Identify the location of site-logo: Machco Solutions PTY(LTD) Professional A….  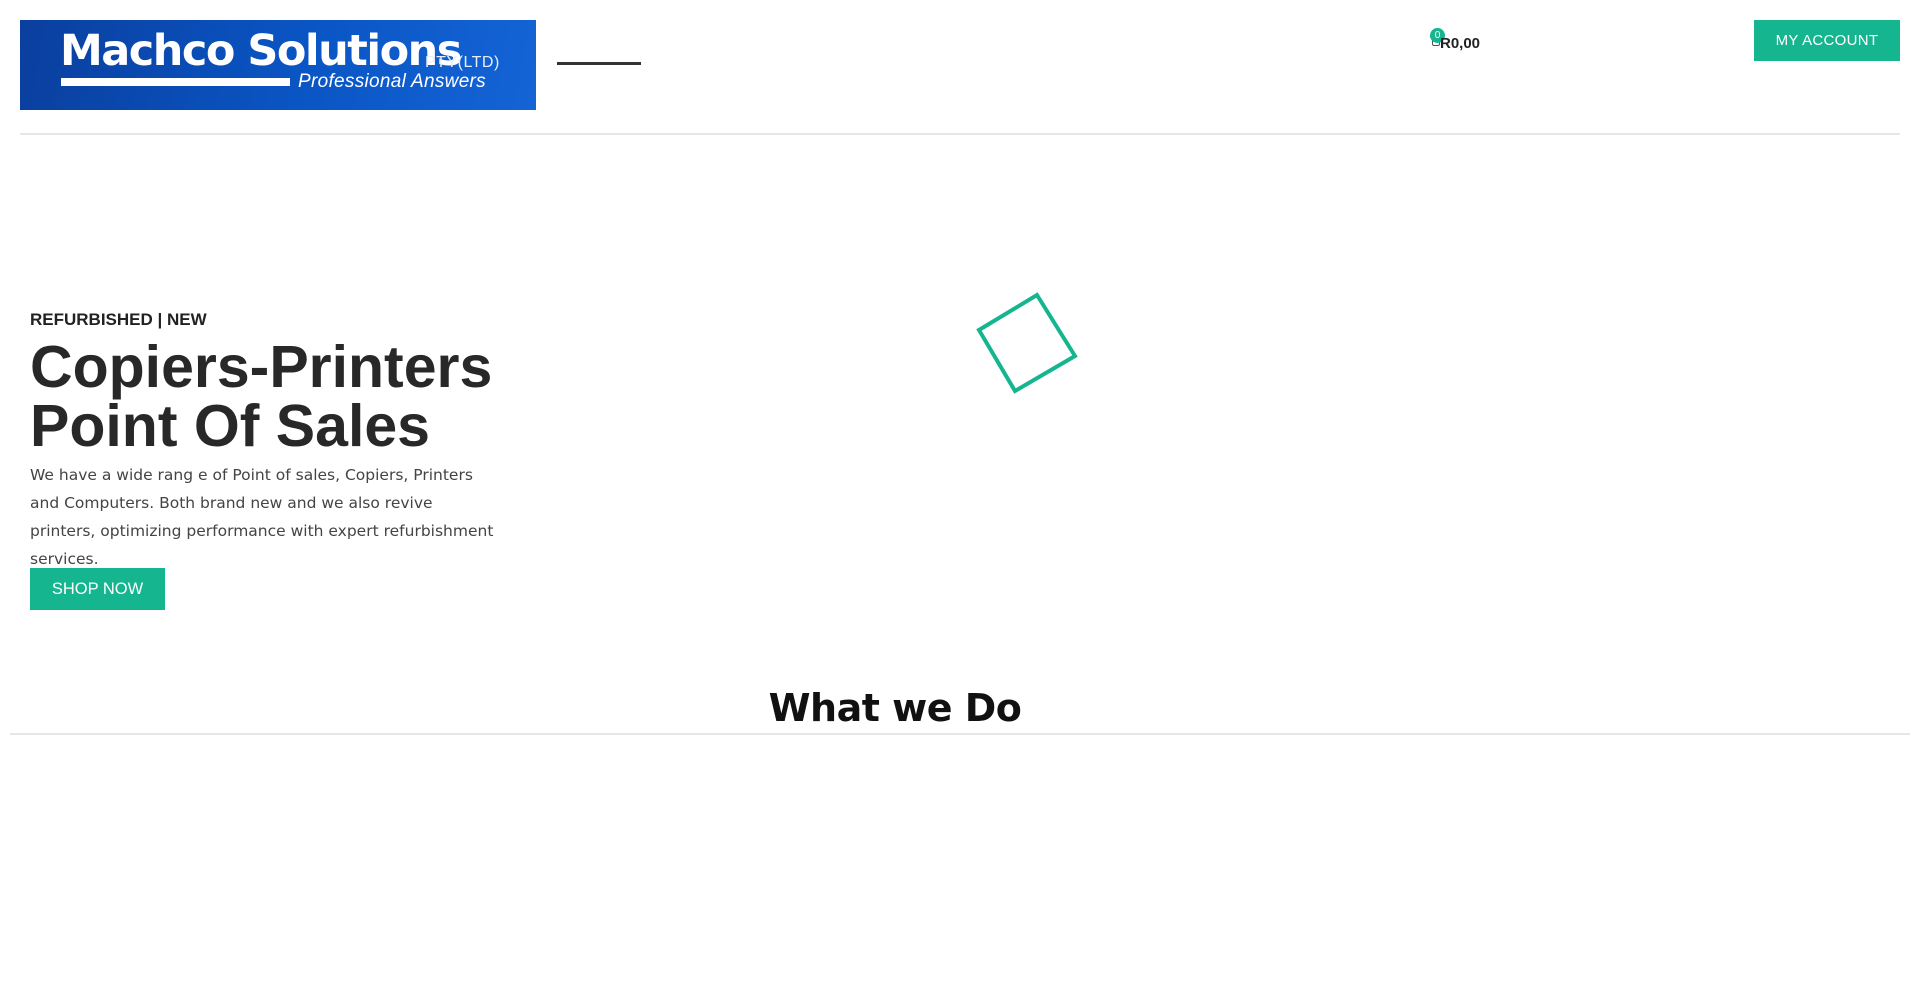
(278, 65).